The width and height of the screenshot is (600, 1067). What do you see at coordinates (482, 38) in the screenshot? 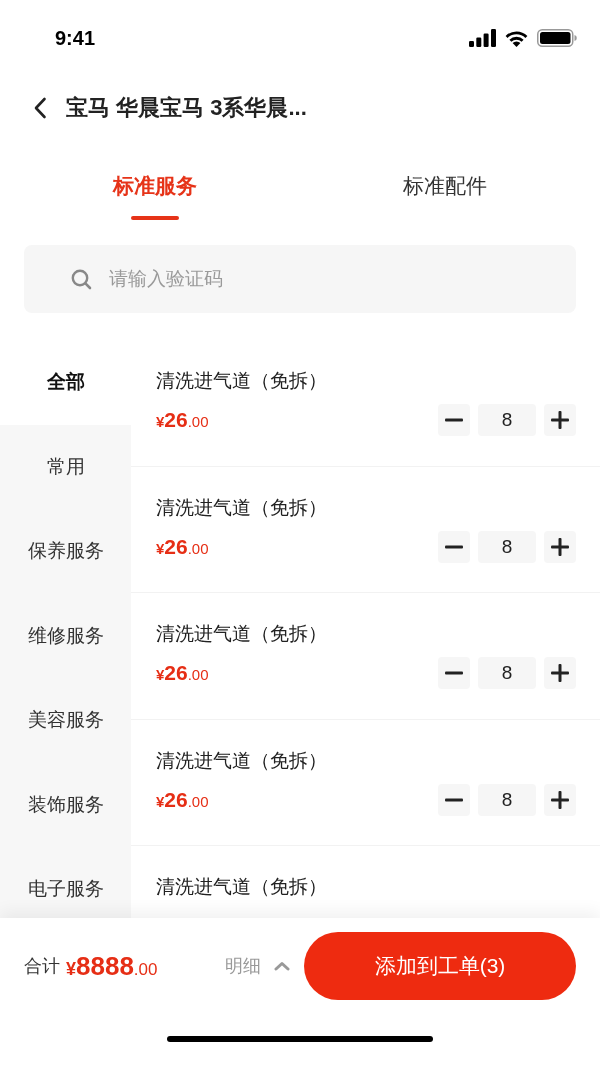
I see `signal-icon` at bounding box center [482, 38].